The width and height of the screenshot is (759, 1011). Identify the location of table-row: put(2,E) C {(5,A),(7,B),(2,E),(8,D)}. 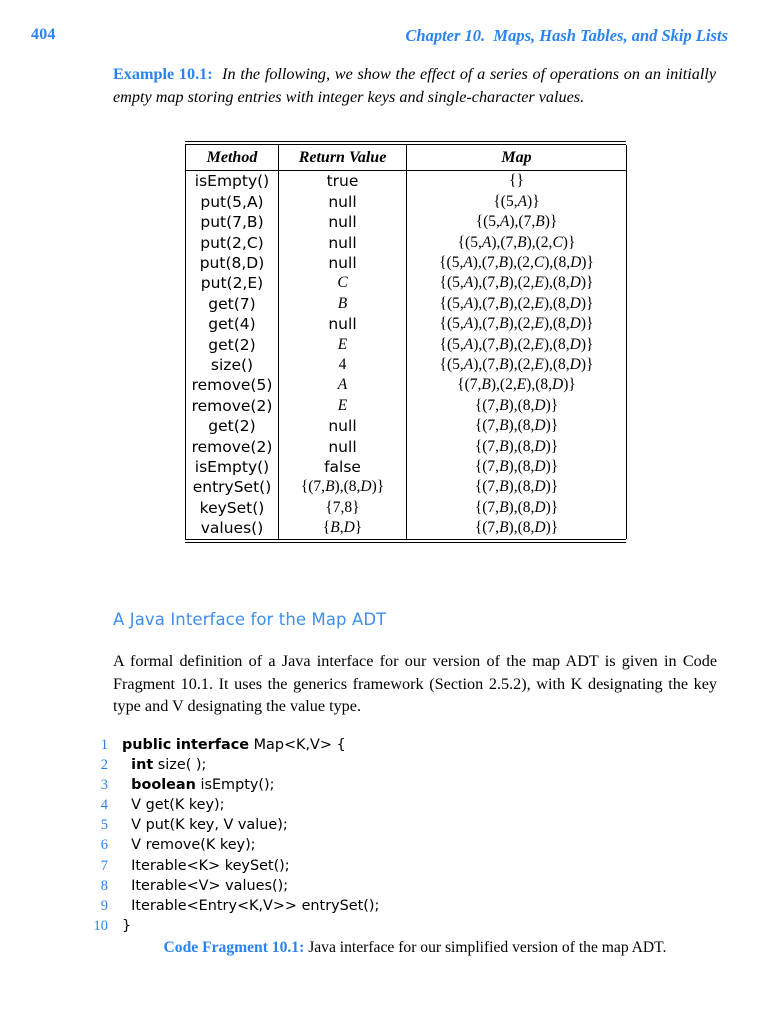
(406, 283).